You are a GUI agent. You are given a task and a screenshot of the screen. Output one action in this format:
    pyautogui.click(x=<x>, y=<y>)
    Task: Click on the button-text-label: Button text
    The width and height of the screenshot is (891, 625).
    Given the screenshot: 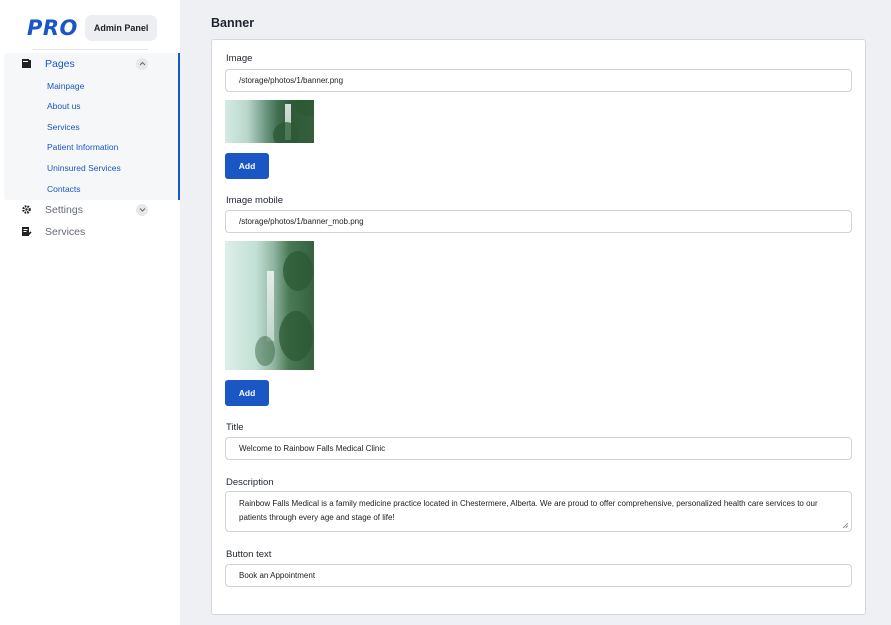 What is the action you would take?
    pyautogui.click(x=249, y=554)
    